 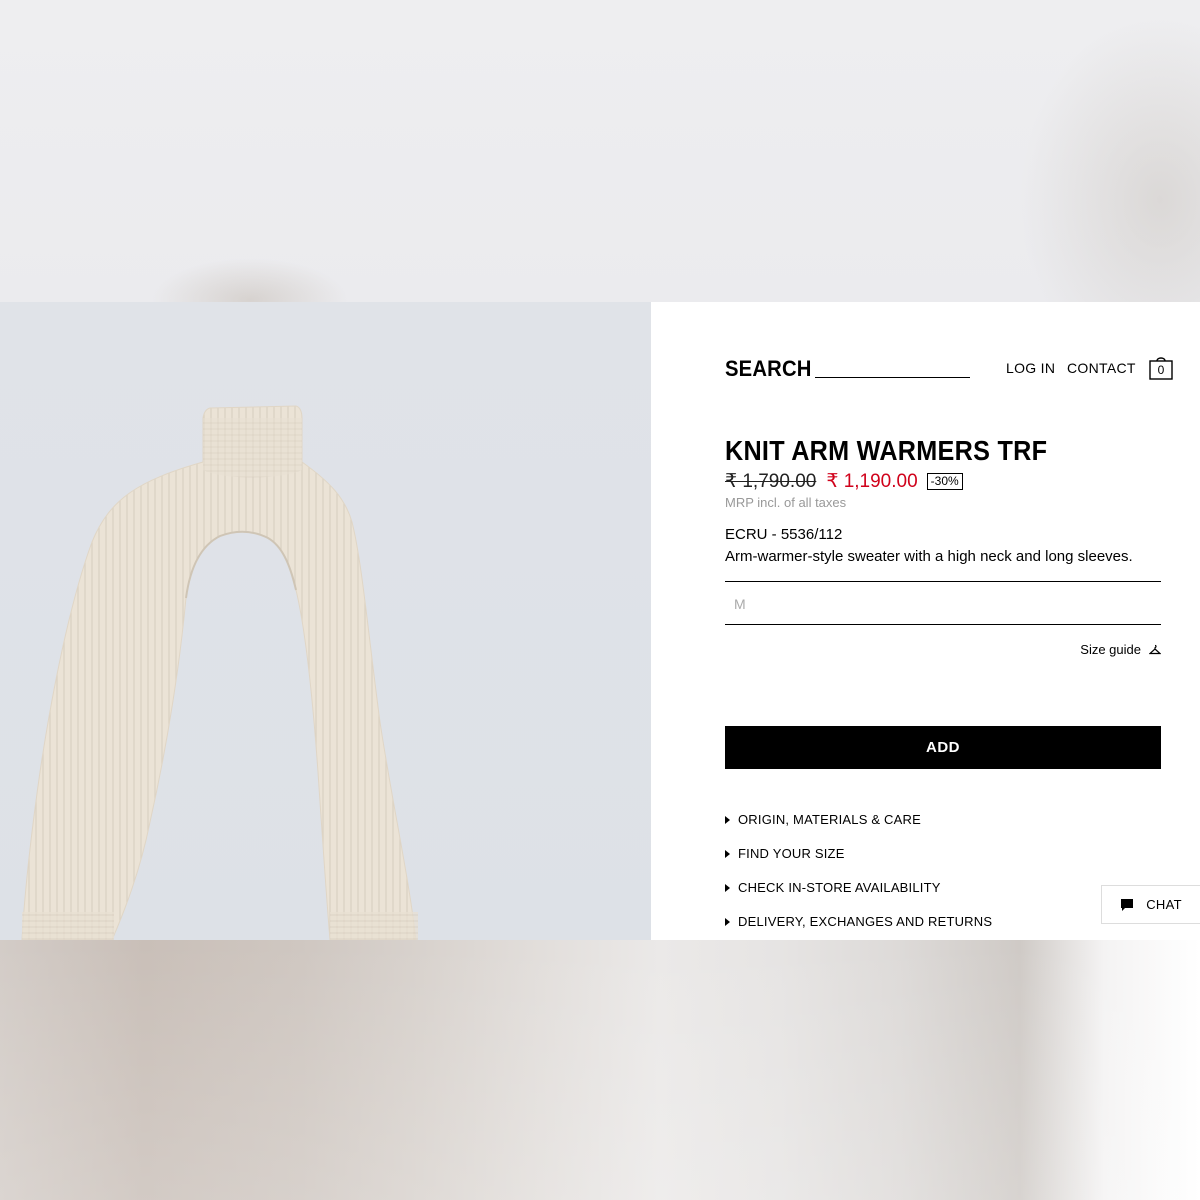 I want to click on selected-size: M, so click(x=740, y=604).